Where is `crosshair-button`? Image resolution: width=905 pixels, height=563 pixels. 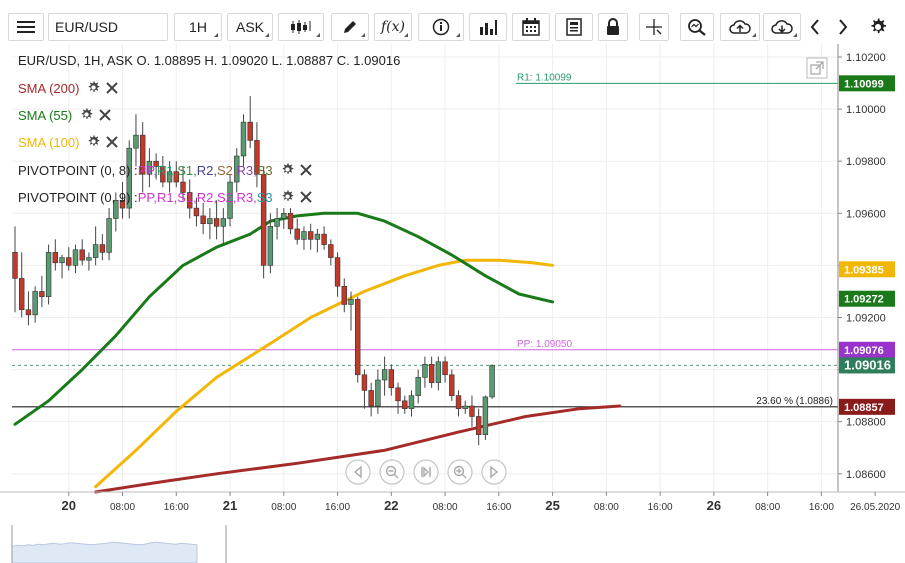 crosshair-button is located at coordinates (654, 27).